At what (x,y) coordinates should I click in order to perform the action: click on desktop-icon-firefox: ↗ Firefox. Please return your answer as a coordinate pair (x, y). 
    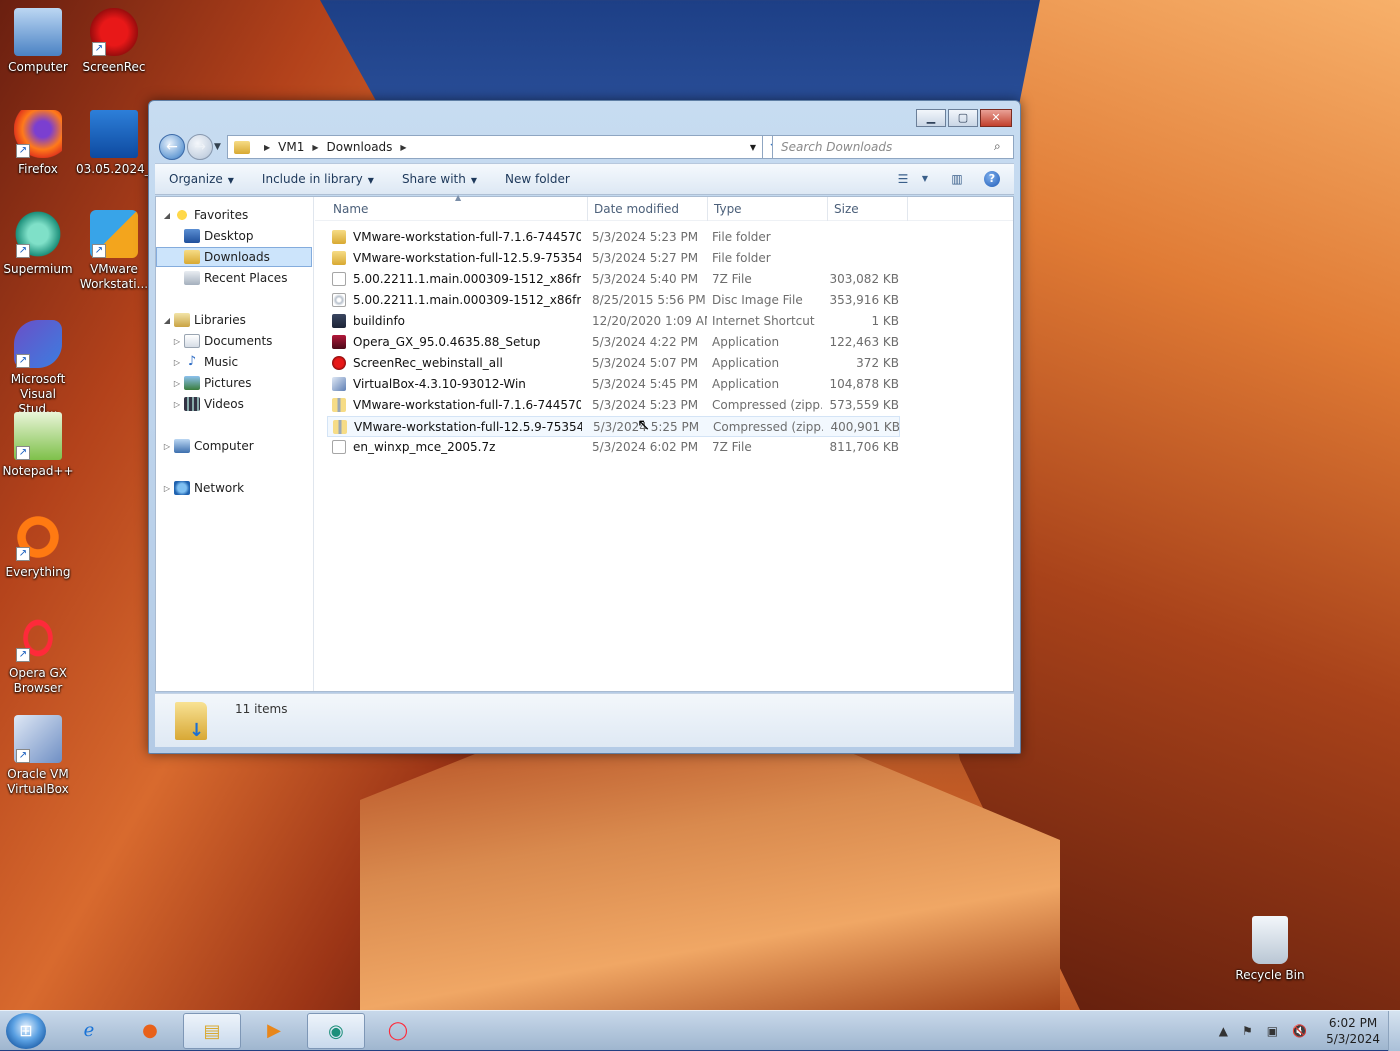
    Looking at the image, I should click on (38, 143).